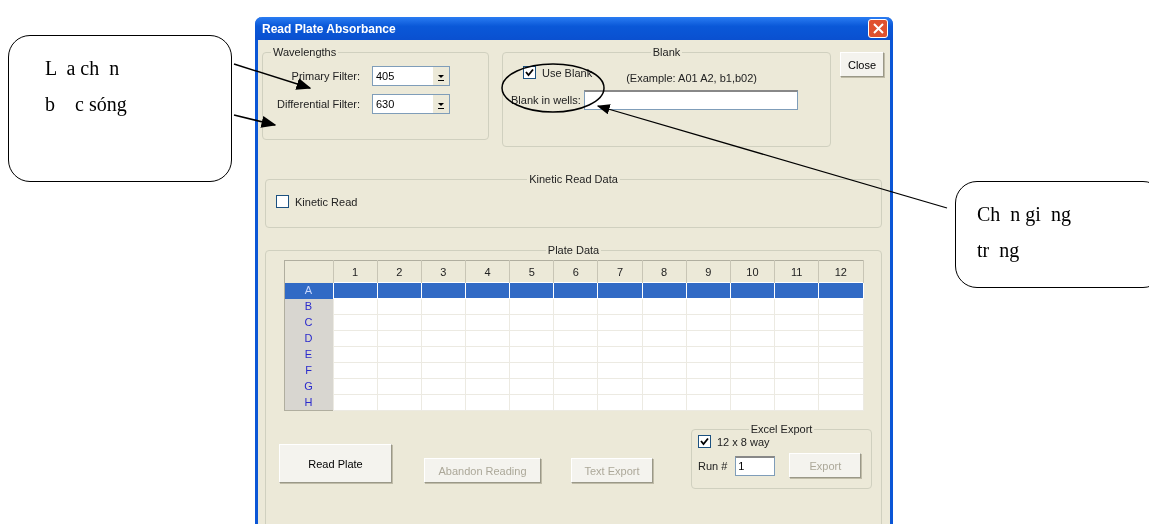 The image size is (1149, 524). Describe the element at coordinates (575, 271) in the screenshot. I see `column-header: 6` at that location.